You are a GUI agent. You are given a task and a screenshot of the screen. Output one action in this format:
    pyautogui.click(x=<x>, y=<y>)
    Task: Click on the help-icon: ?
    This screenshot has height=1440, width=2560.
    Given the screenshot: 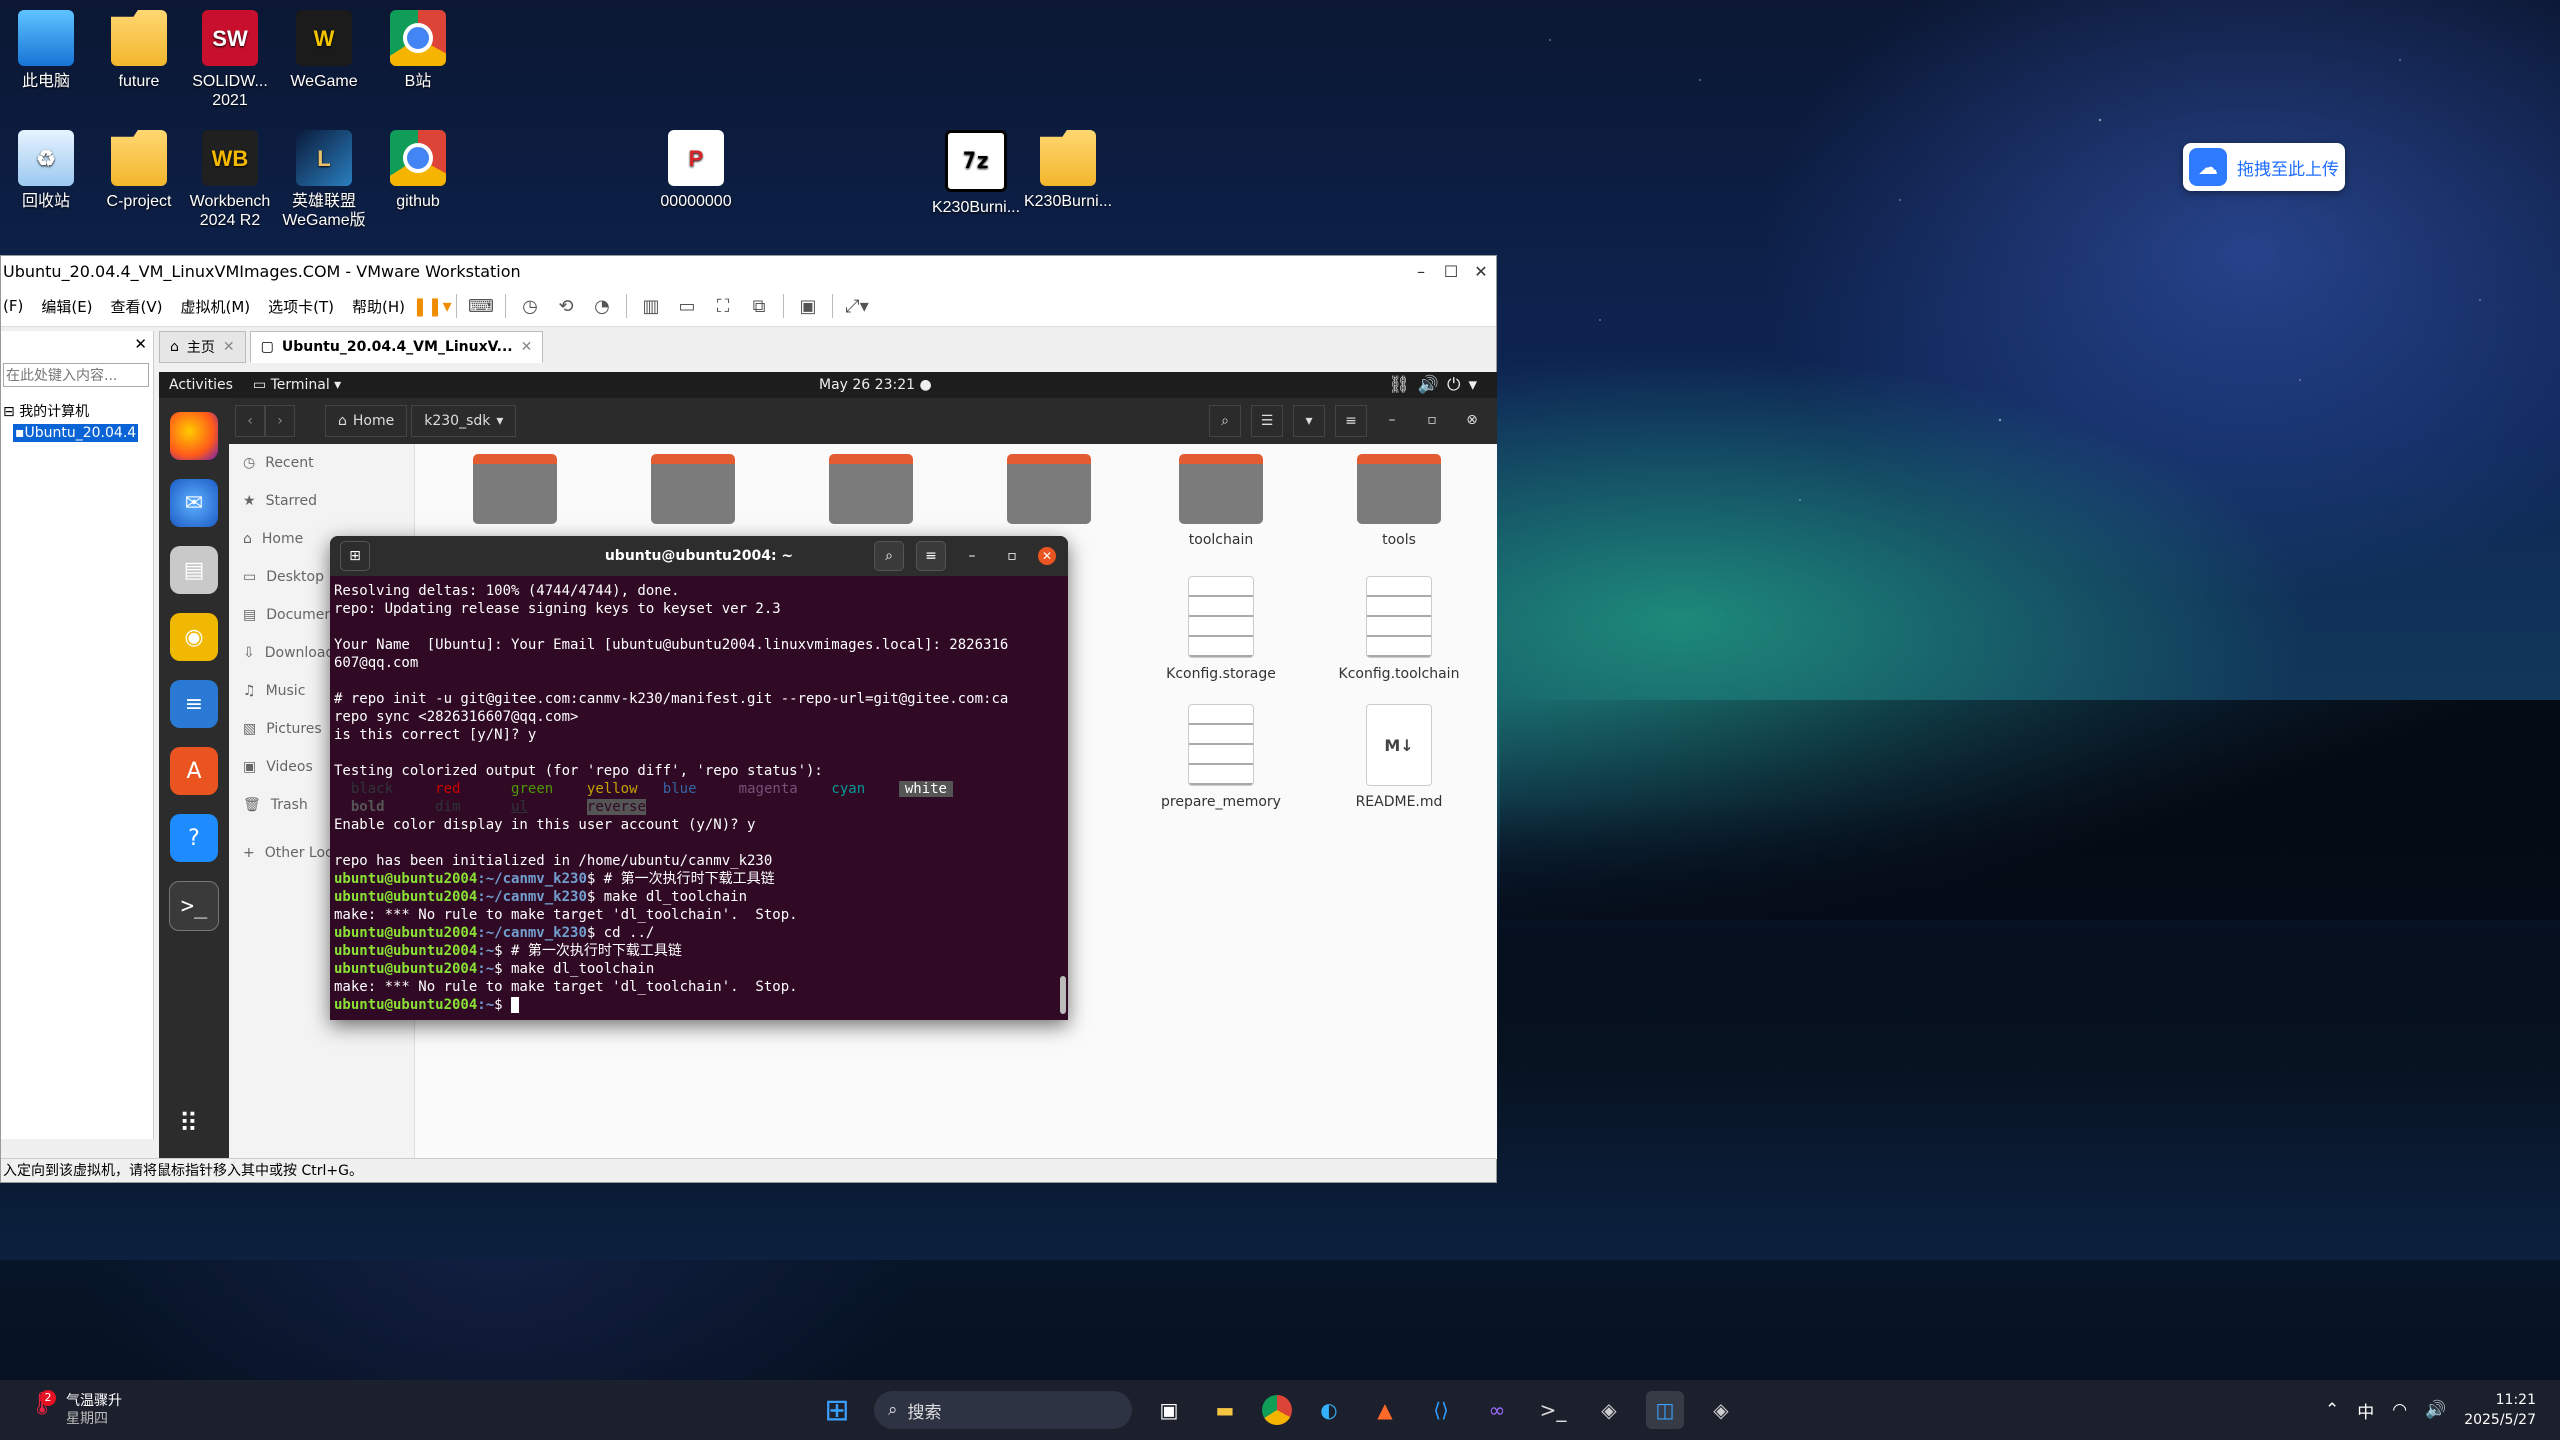 What is the action you would take?
    pyautogui.click(x=194, y=838)
    